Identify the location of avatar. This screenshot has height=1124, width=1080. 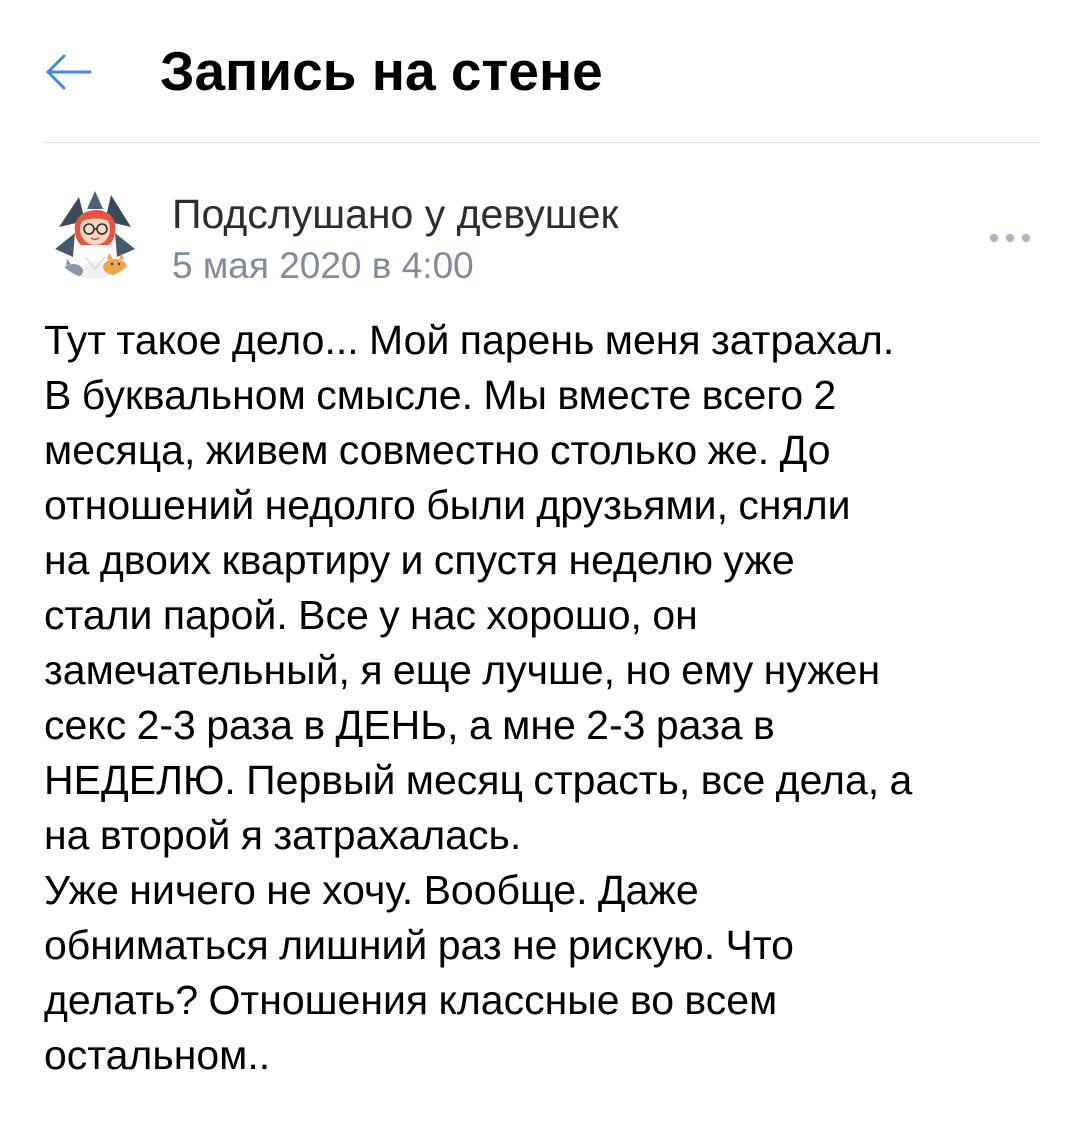
(95, 233).